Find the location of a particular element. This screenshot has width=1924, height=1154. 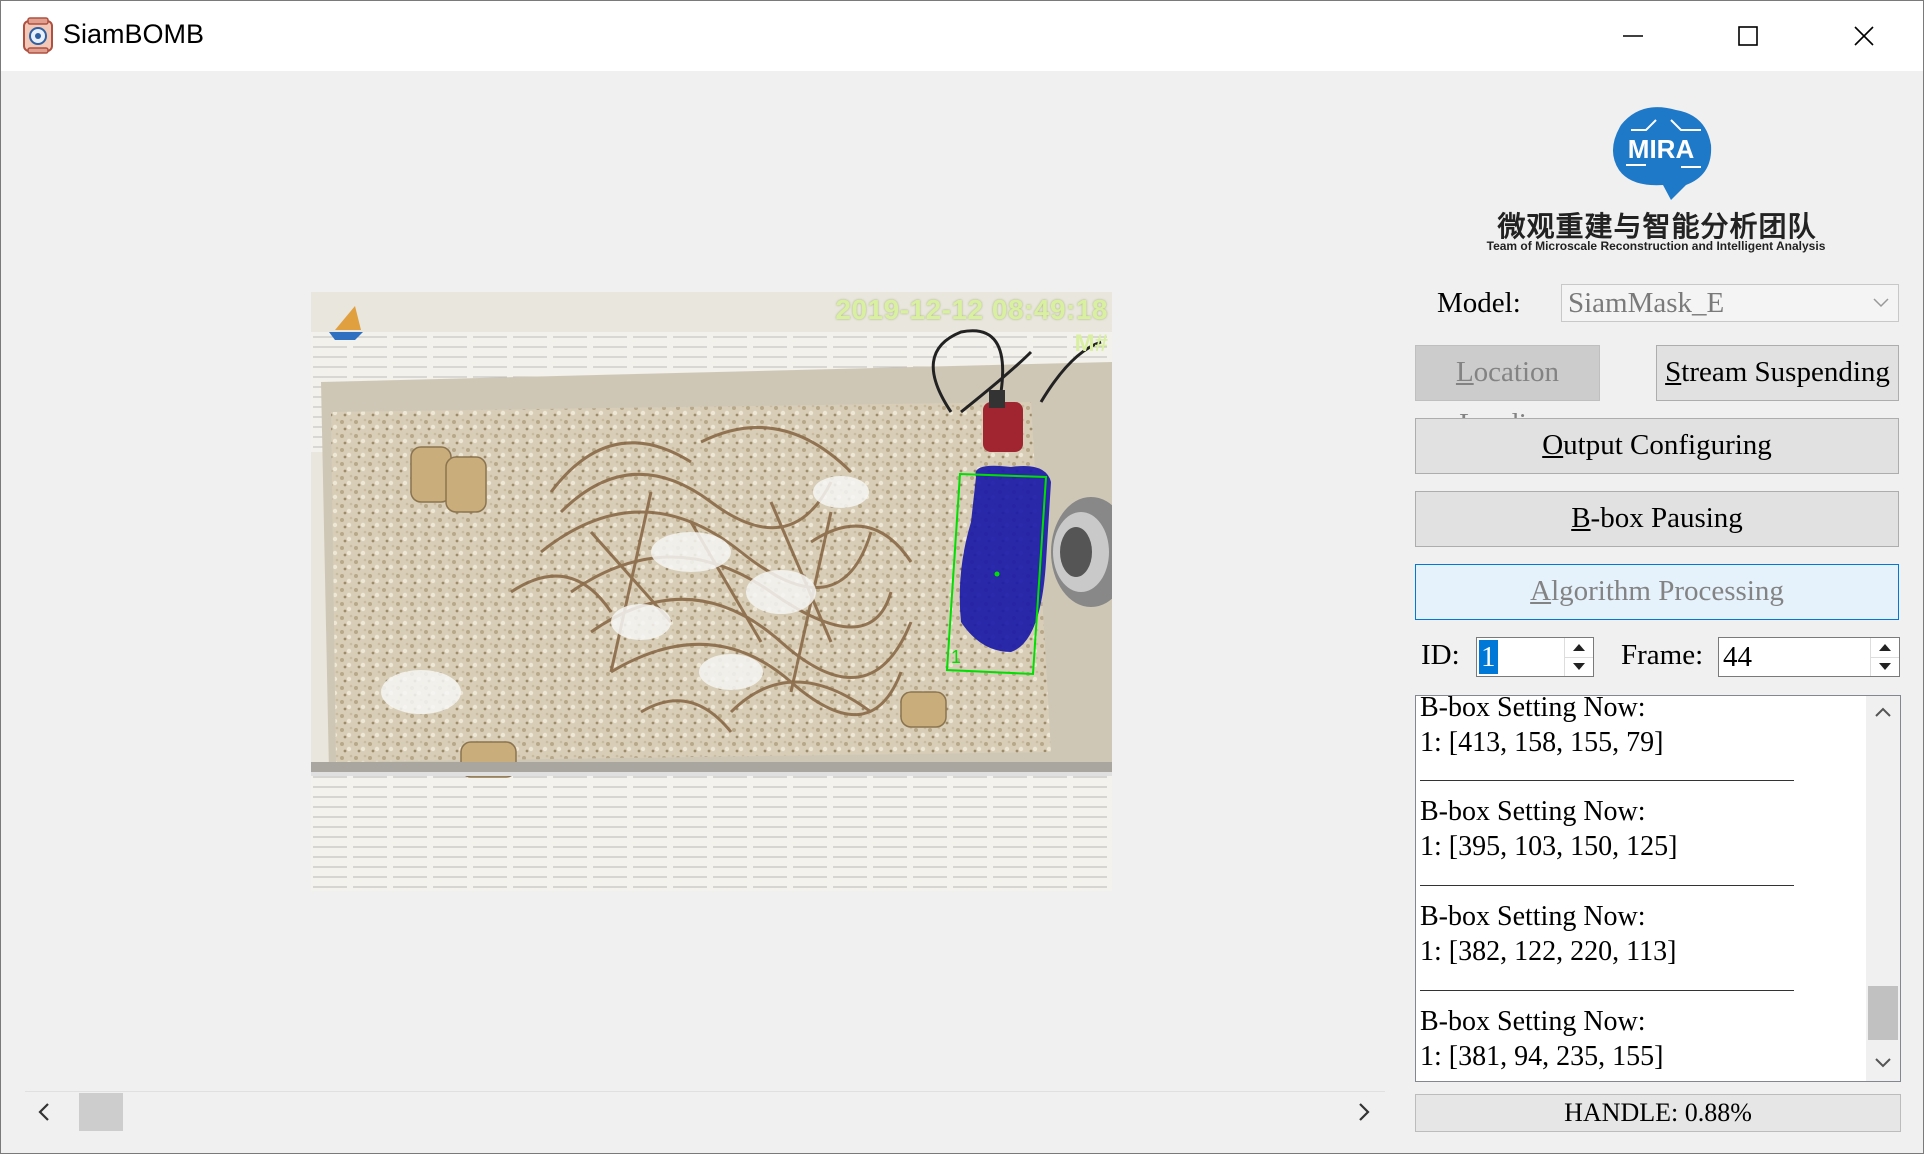

stream-suspending-button: Stream Suspending is located at coordinates (1777, 373).